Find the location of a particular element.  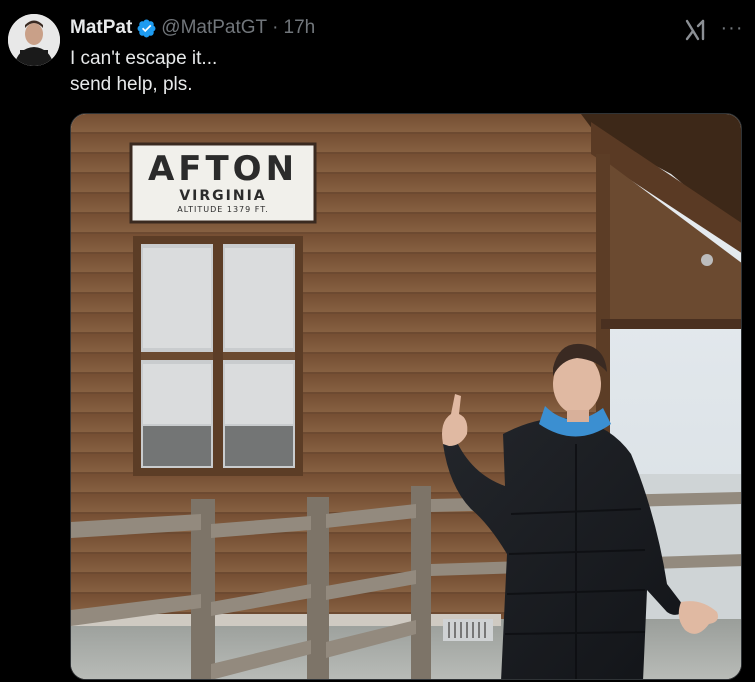

verified-badge-icon is located at coordinates (146, 28).